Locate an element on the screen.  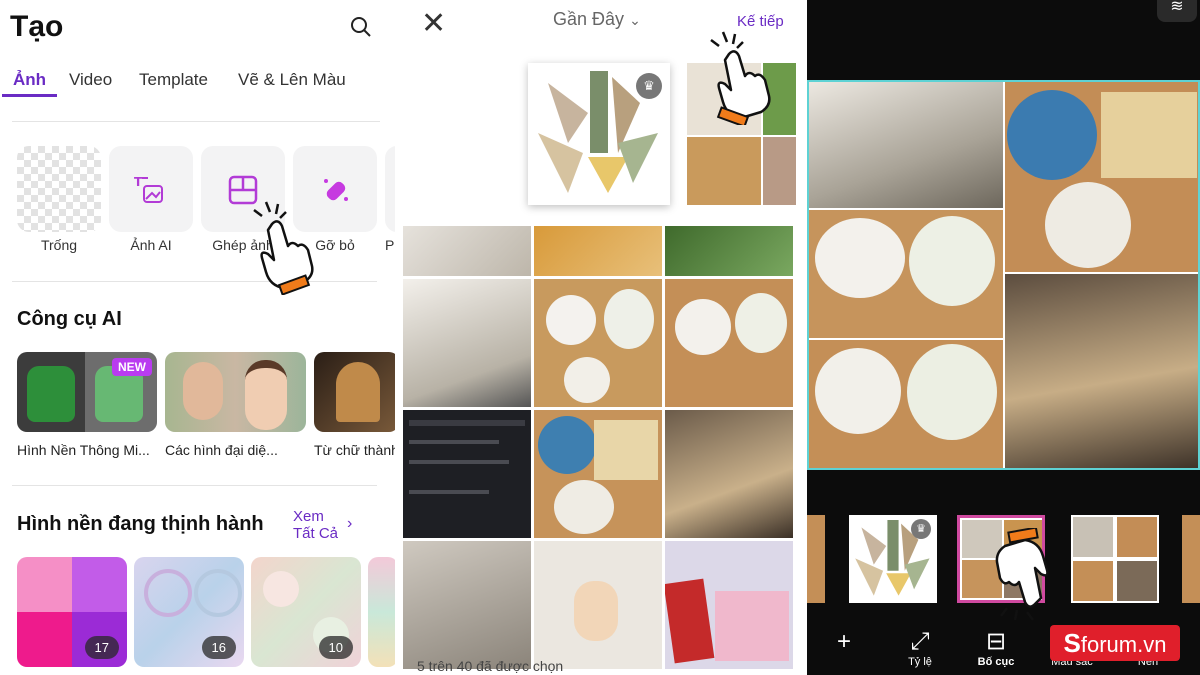
aspect-ratio-icon: ⤢ is located at coordinates (920, 641).